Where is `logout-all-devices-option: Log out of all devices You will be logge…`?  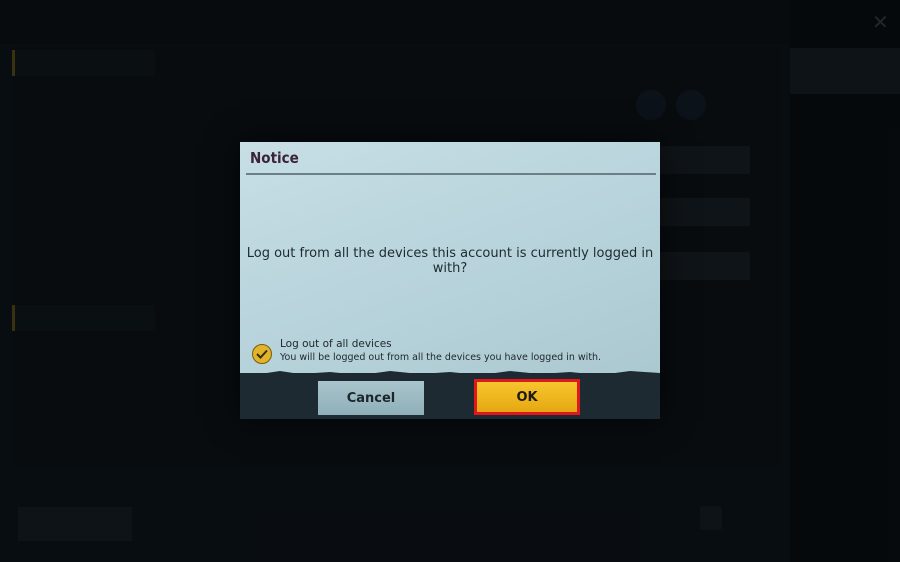 logout-all-devices-option: Log out of all devices You will be logge… is located at coordinates (452, 353).